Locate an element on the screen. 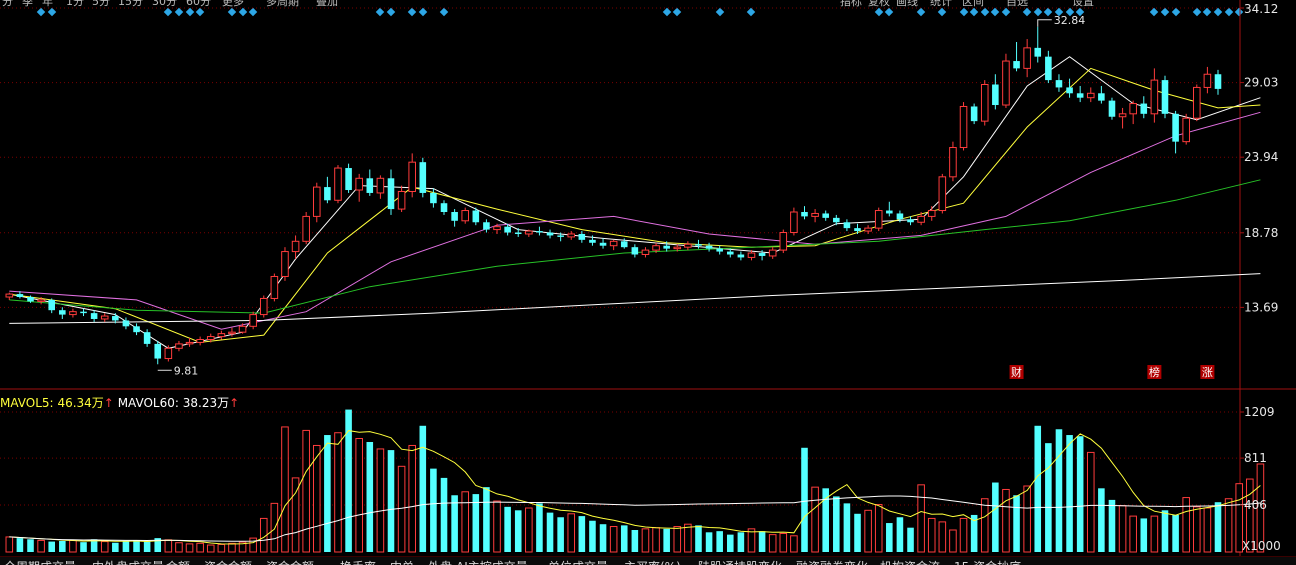 The width and height of the screenshot is (1296, 565). event-marker-label: 榜 is located at coordinates (1154, 372).